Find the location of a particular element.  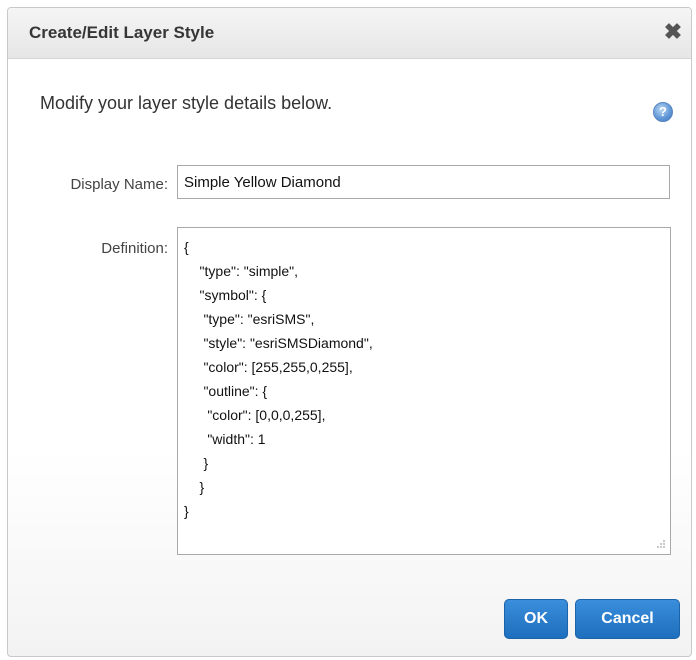

help-icon: ? is located at coordinates (663, 112).